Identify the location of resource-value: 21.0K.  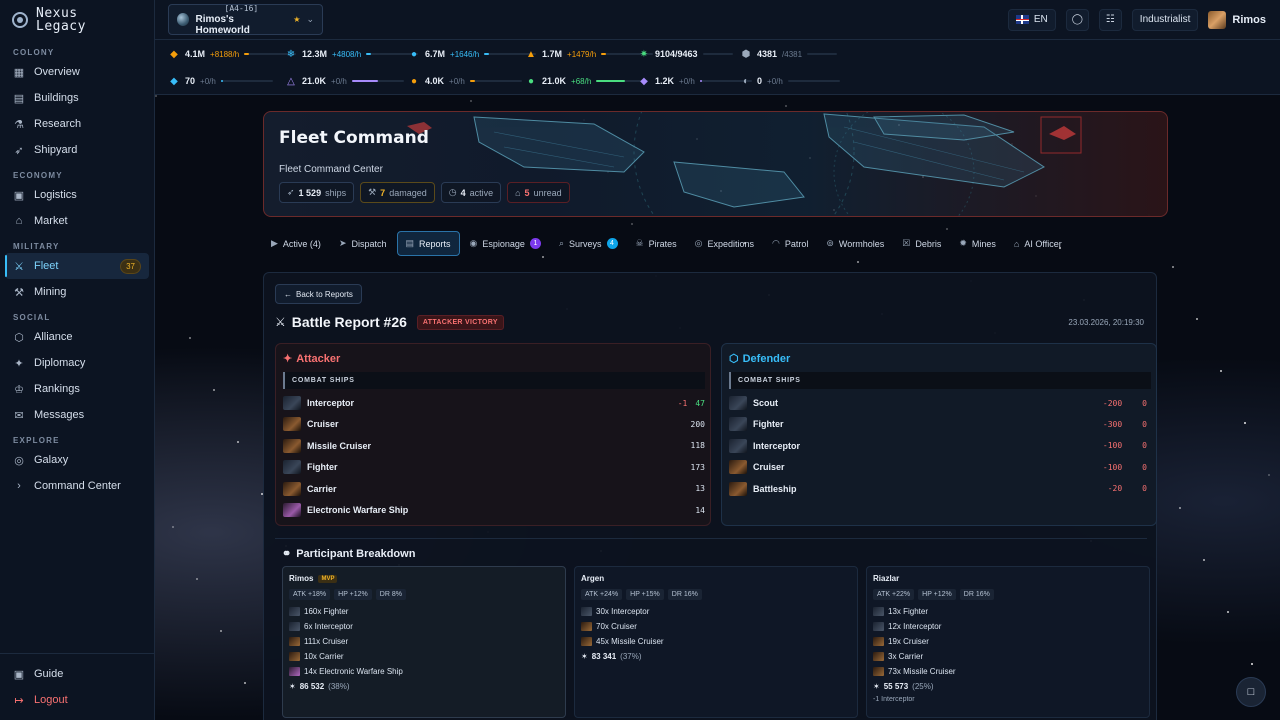
(554, 81).